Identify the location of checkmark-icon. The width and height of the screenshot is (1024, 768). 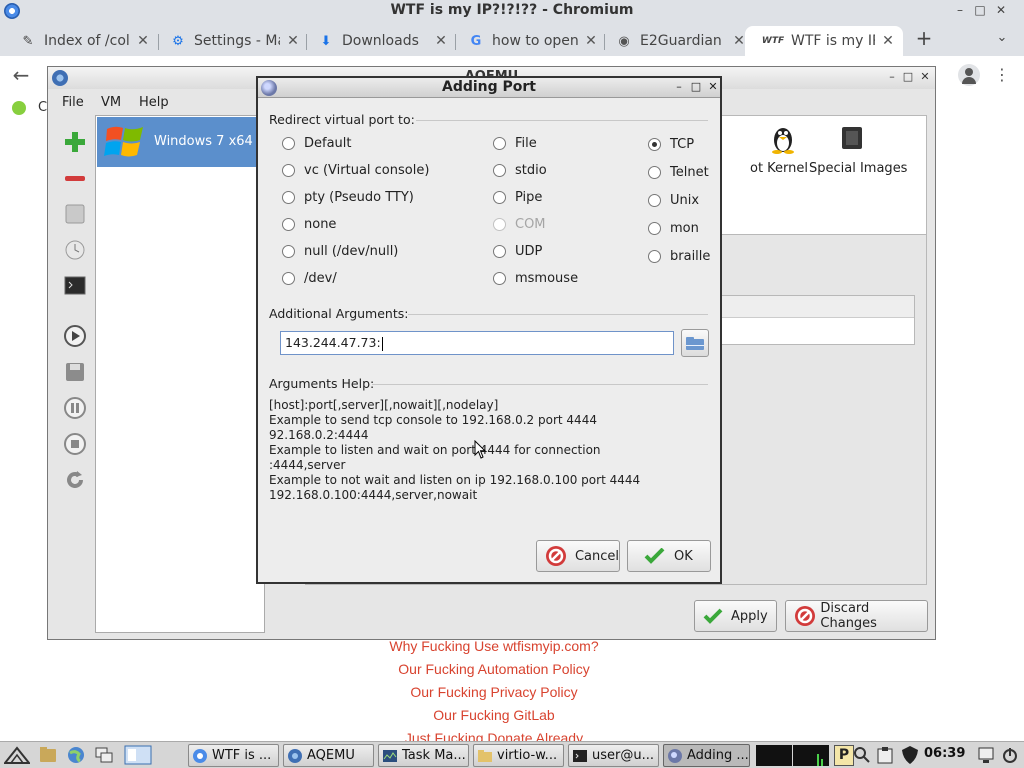
(654, 556).